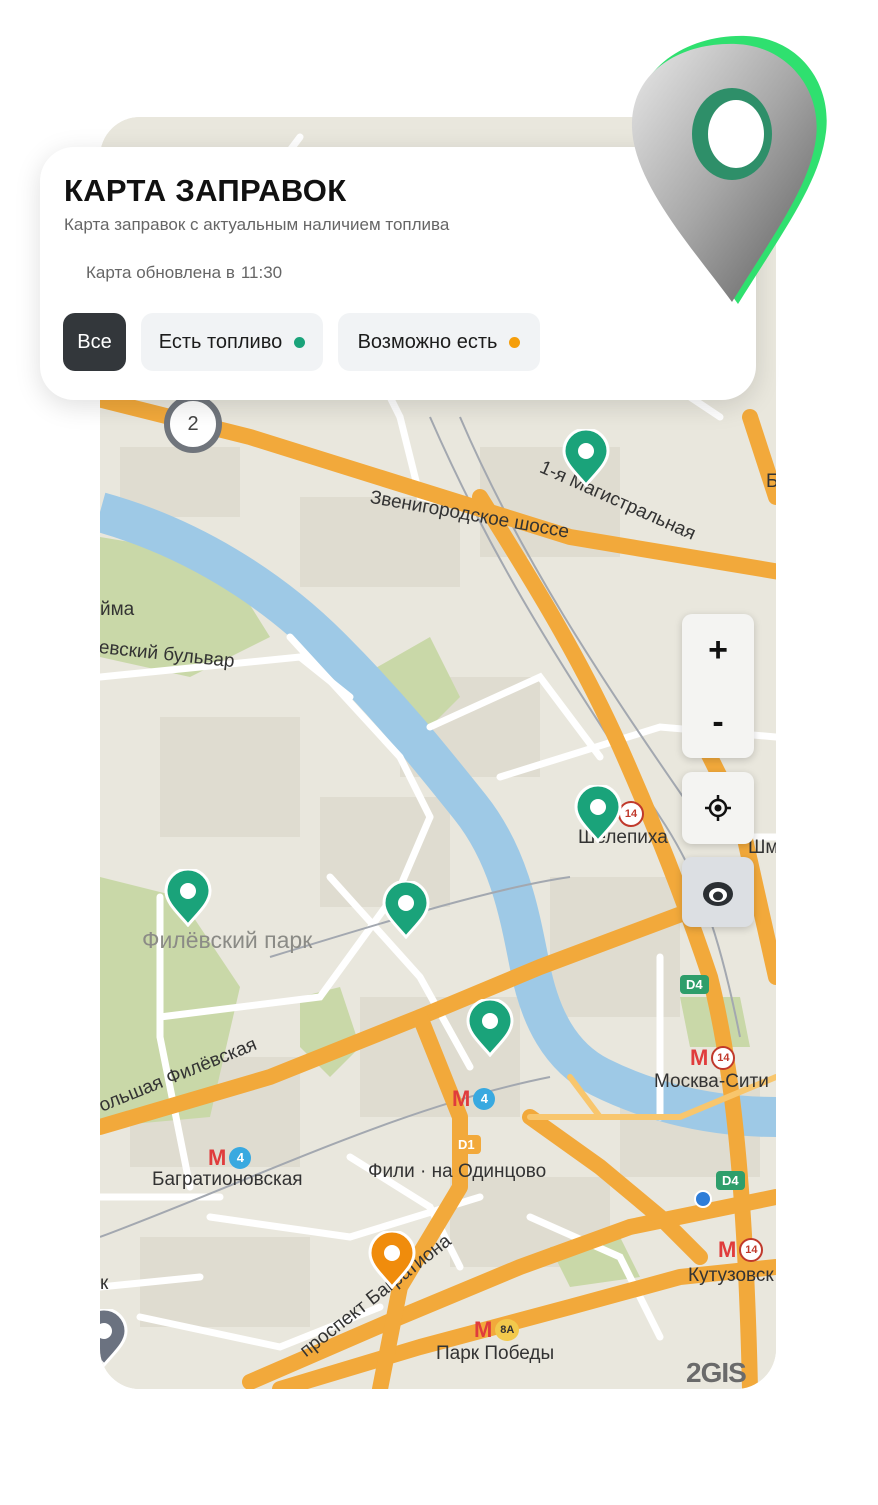  Describe the element at coordinates (718, 650) in the screenshot. I see `zoom-in-button: +` at that location.